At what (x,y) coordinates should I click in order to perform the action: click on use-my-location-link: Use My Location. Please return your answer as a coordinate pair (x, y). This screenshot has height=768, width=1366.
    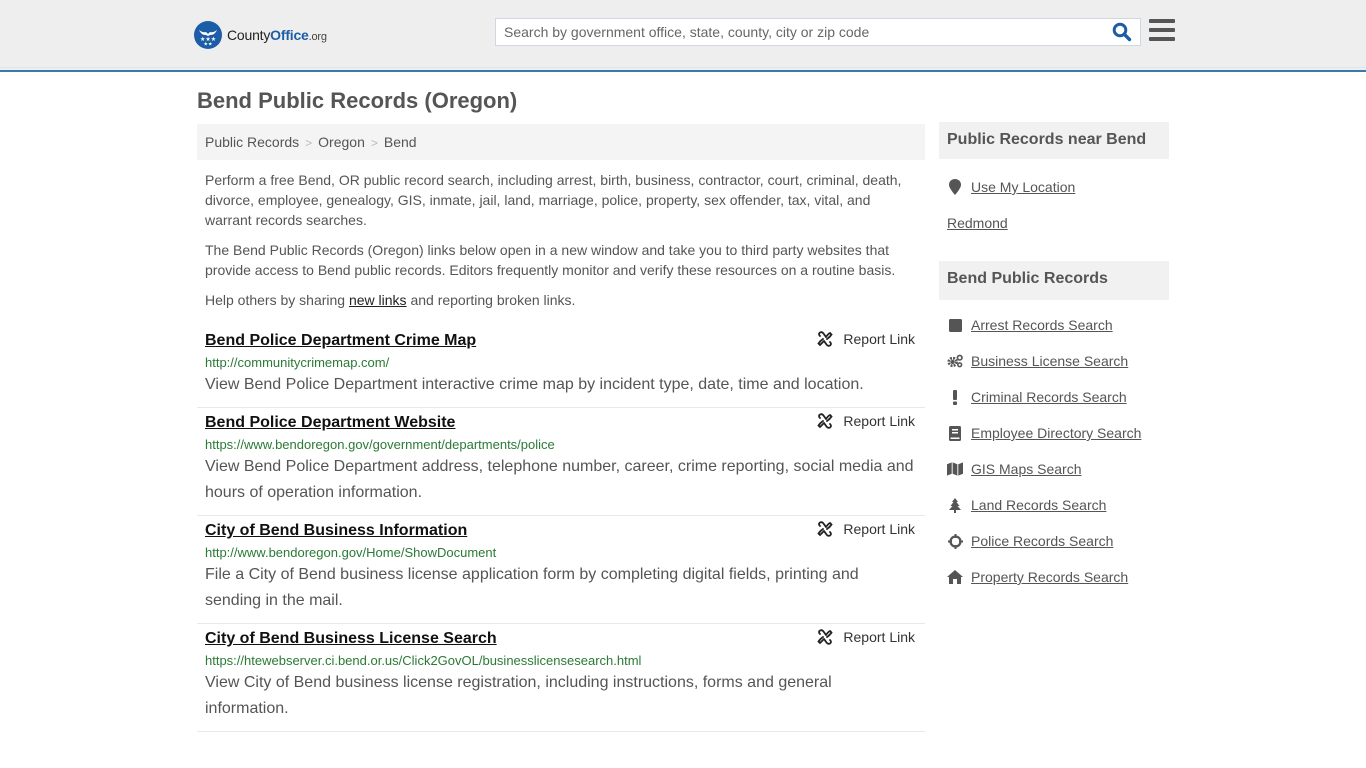
    Looking at the image, I should click on (1023, 187).